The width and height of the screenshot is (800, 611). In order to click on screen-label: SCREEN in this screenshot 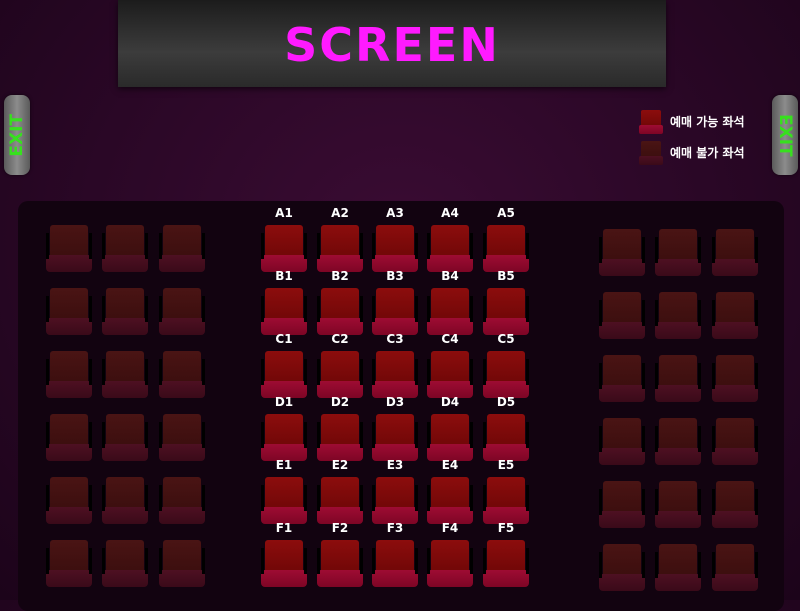, I will do `click(392, 44)`.